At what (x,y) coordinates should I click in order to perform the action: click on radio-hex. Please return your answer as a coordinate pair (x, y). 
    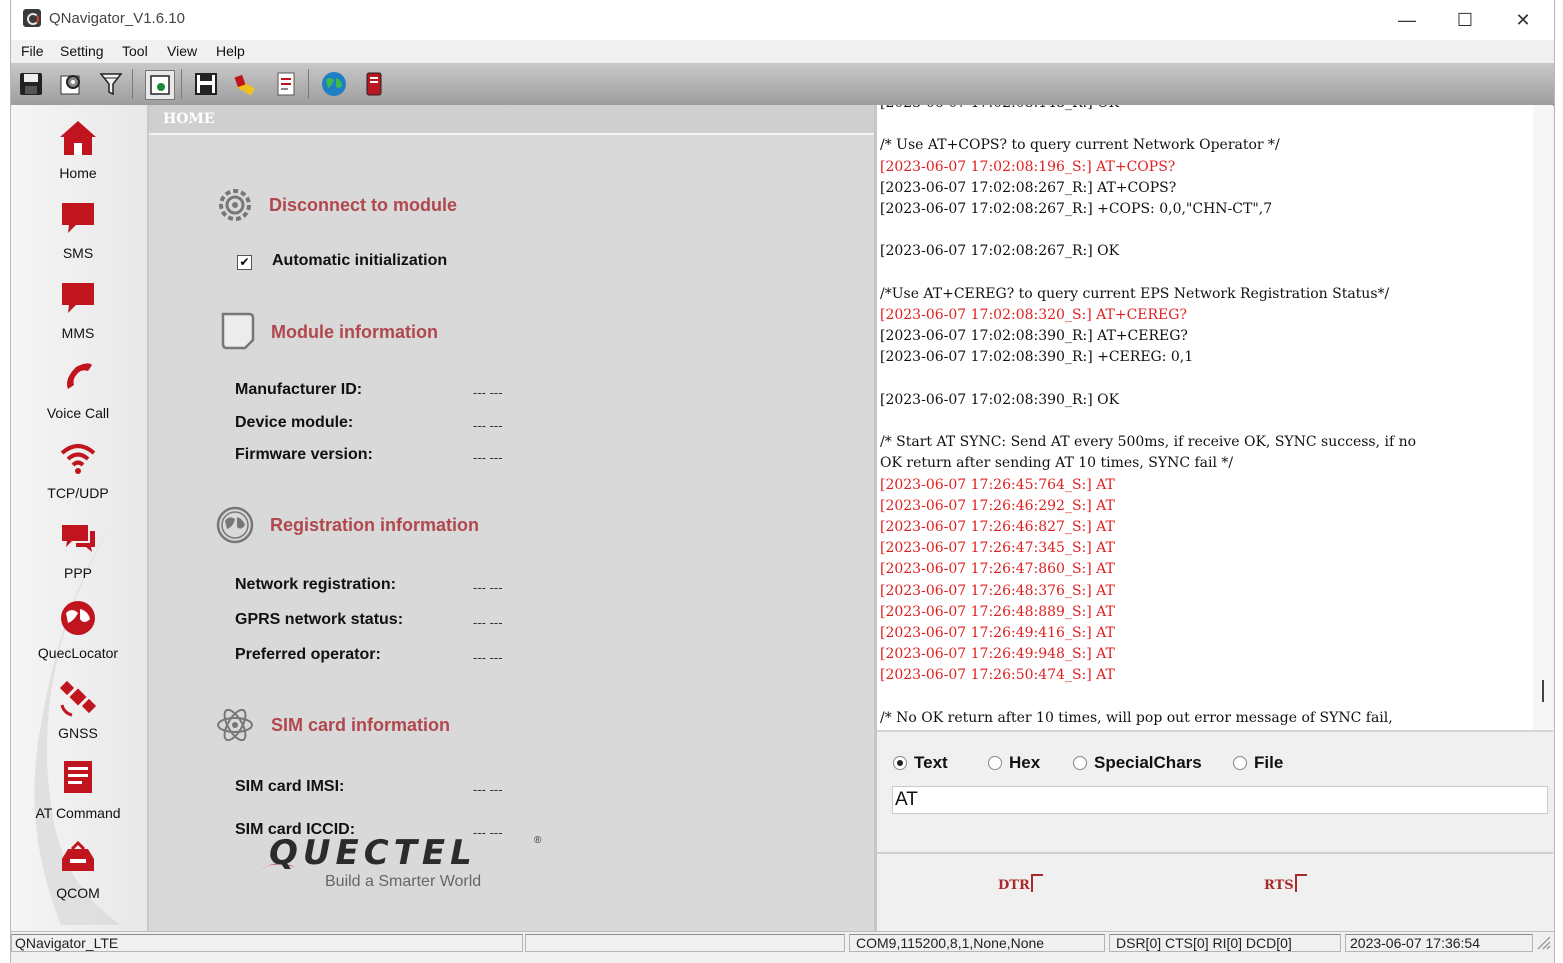
    Looking at the image, I should click on (995, 763).